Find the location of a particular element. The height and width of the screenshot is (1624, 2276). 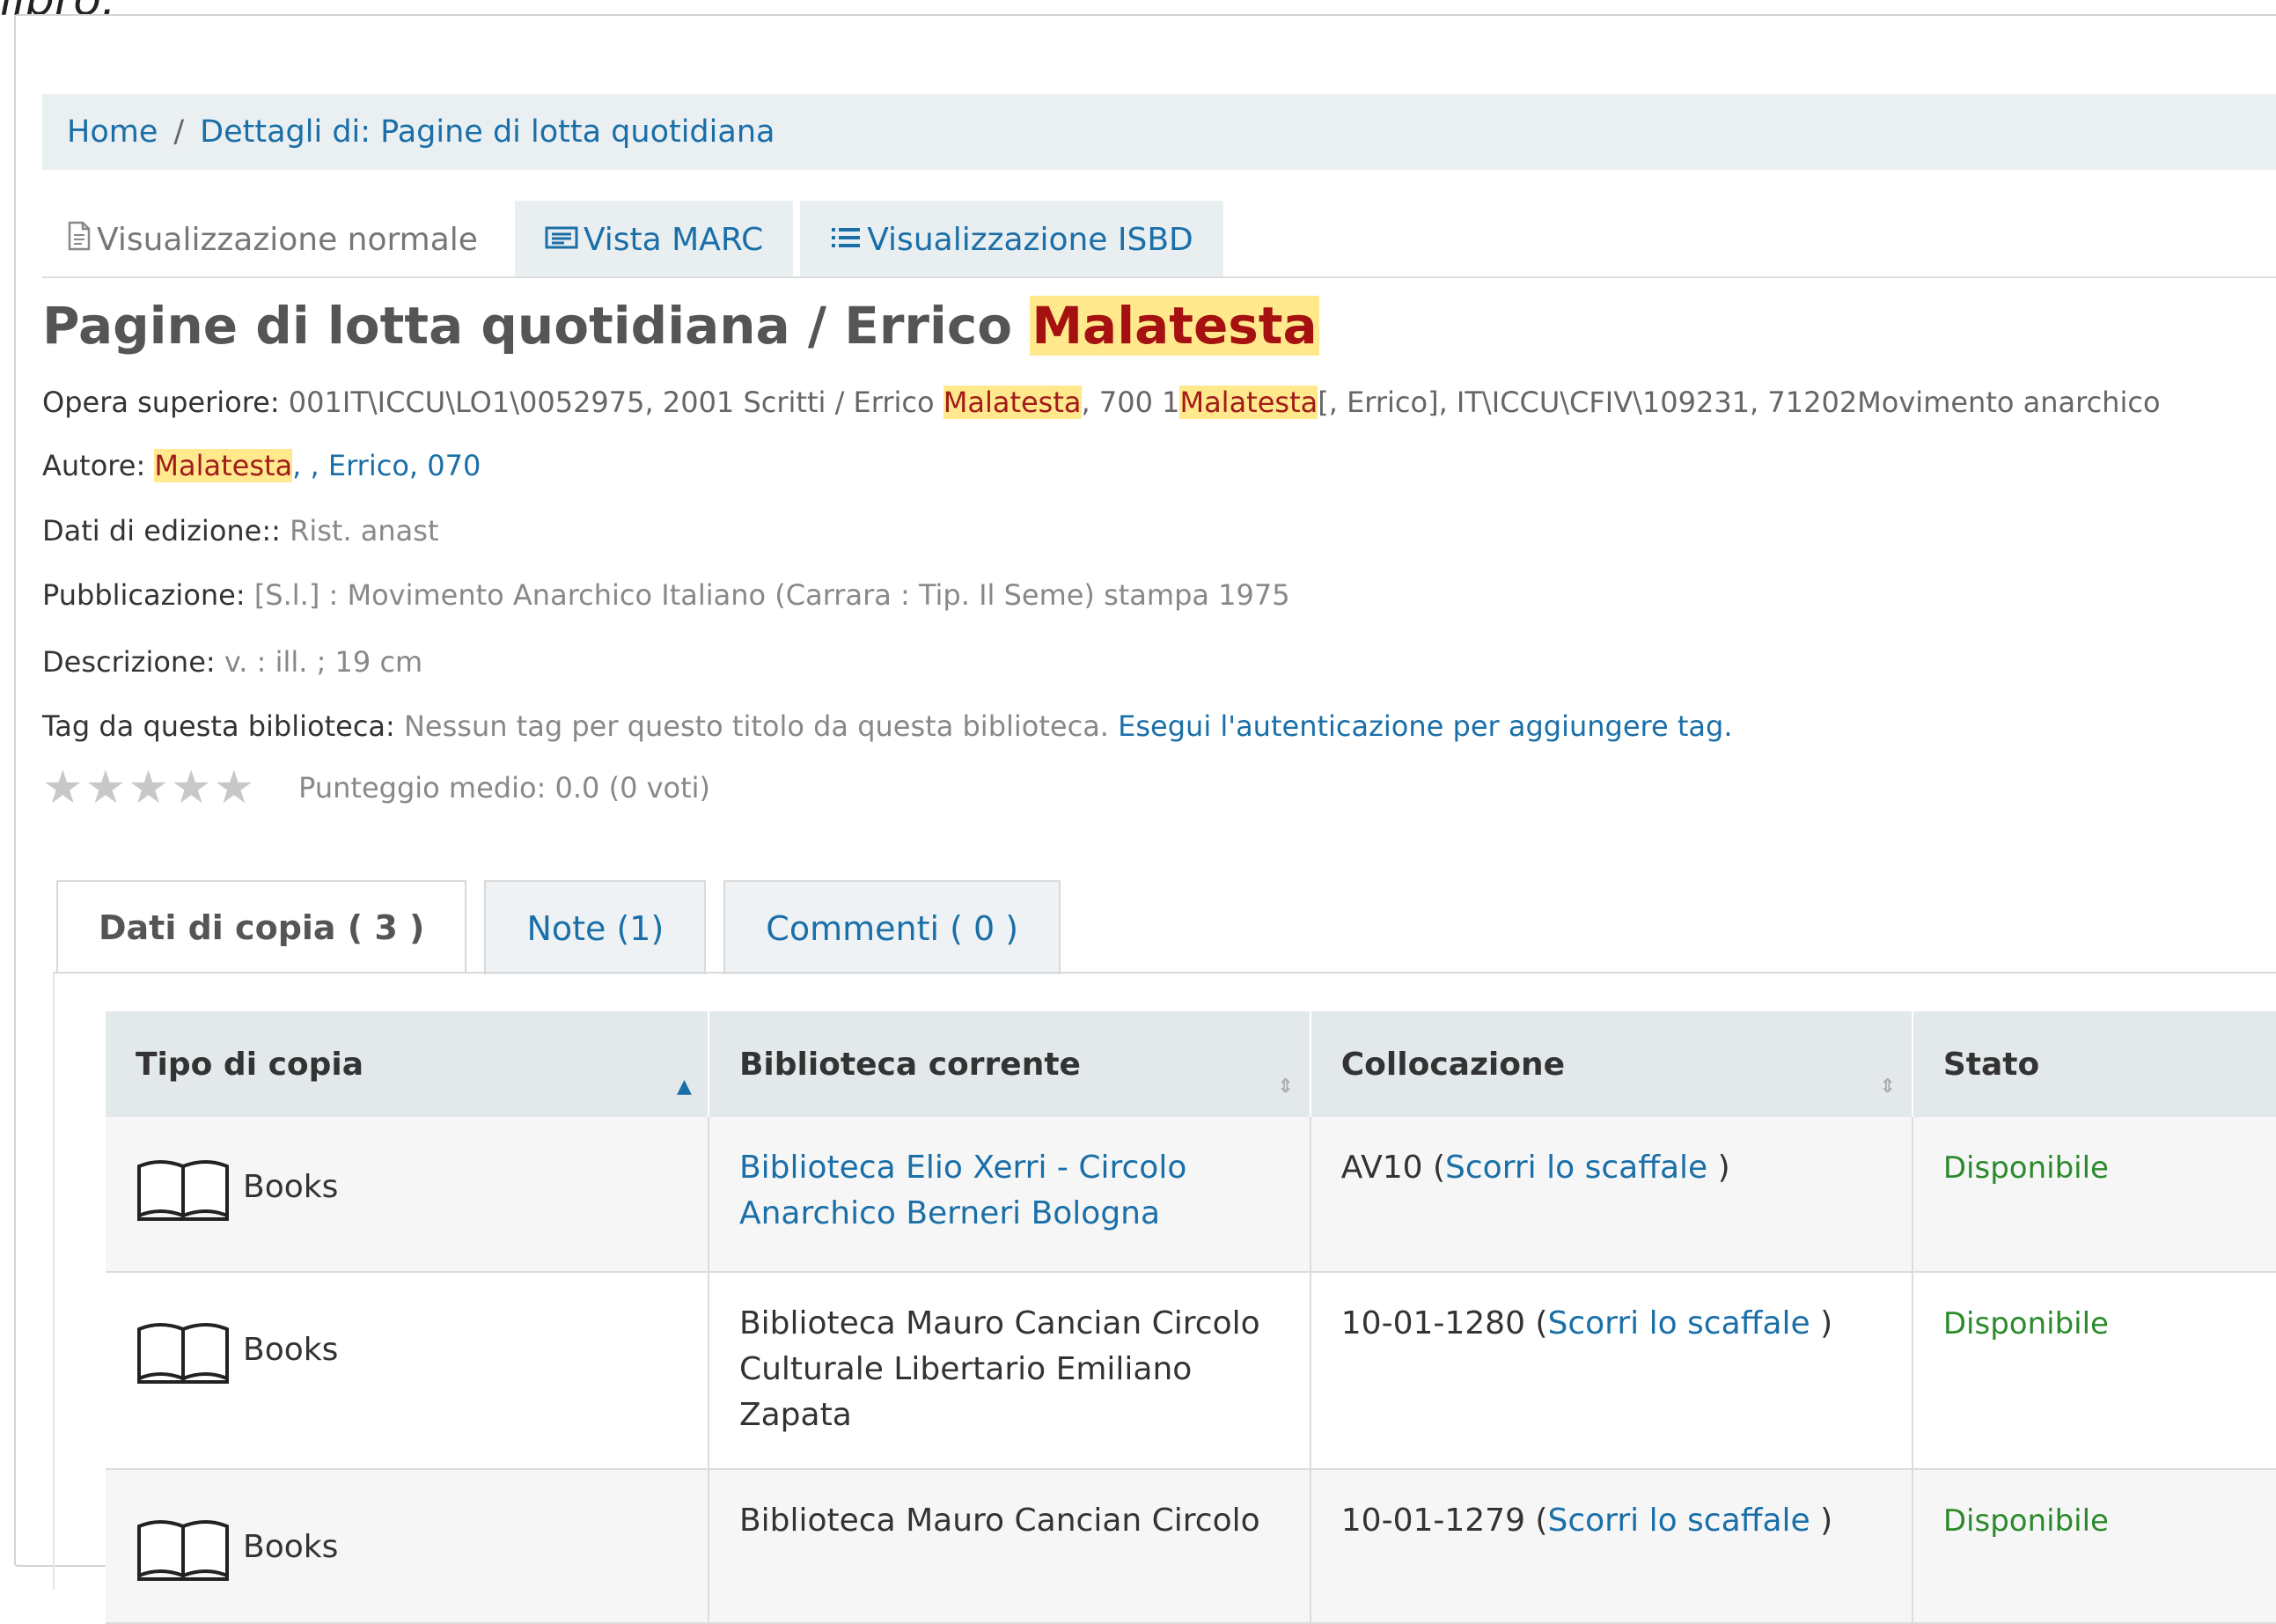

autore-label: Autore: is located at coordinates (94, 465).